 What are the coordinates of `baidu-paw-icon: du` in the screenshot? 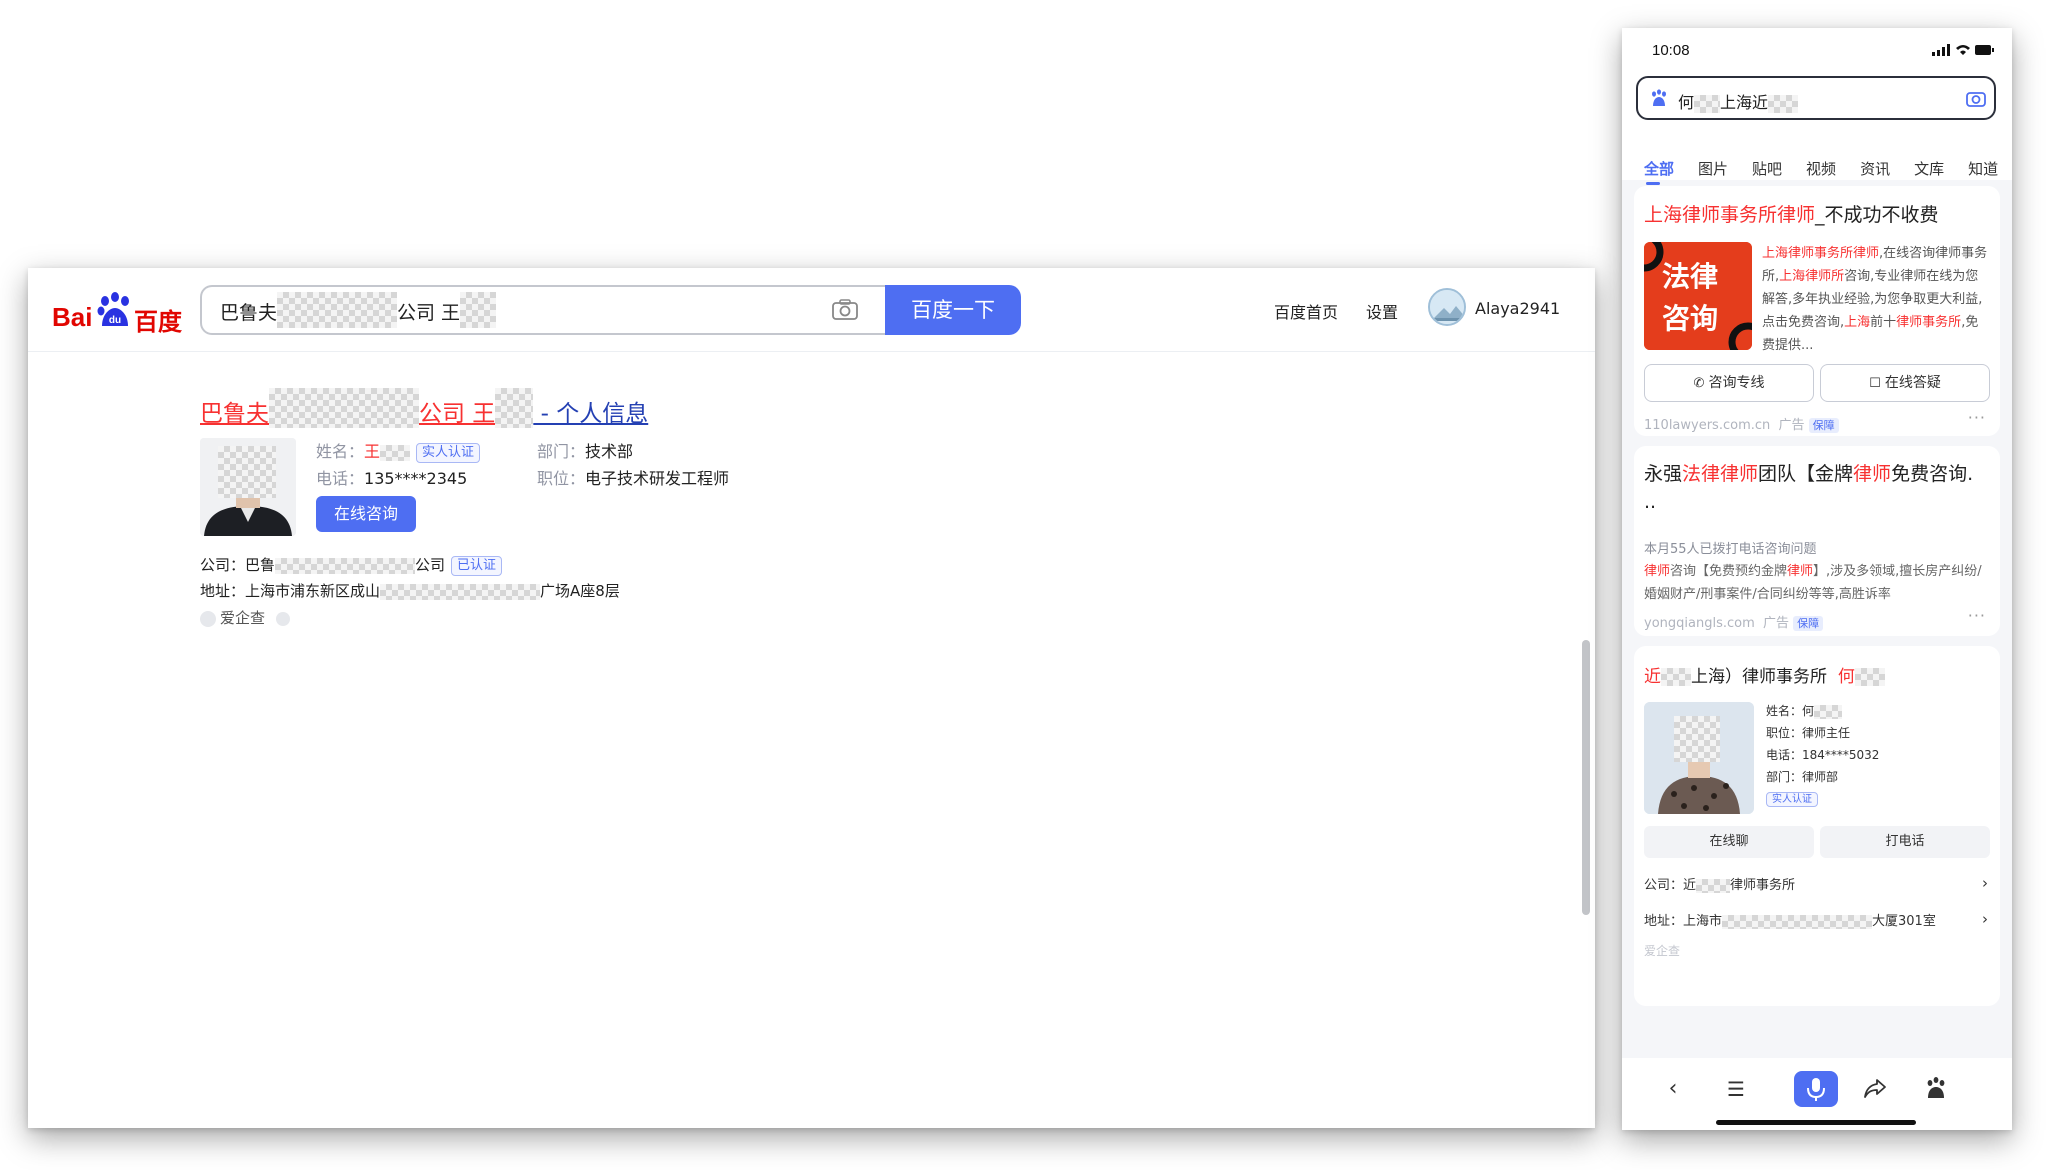 It's located at (113, 309).